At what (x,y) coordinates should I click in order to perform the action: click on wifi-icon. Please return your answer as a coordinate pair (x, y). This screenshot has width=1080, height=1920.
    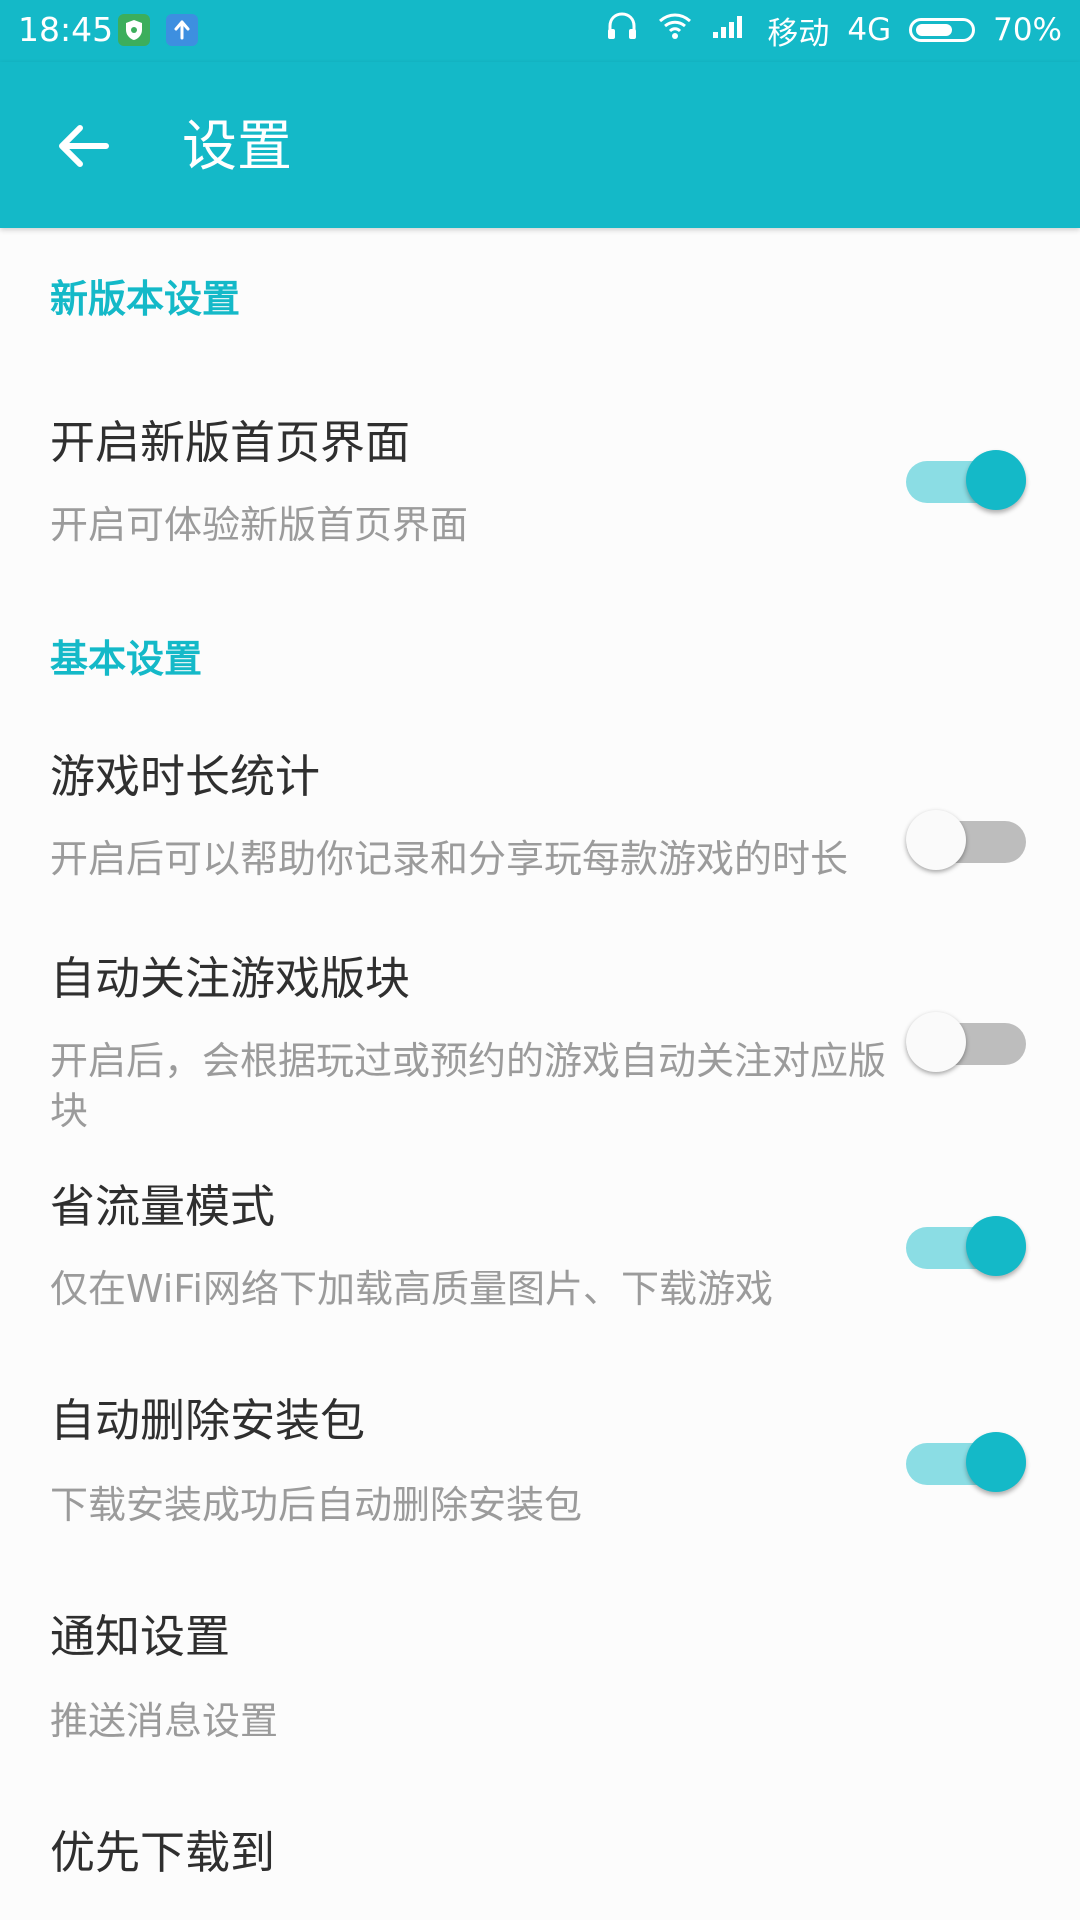
    Looking at the image, I should click on (675, 30).